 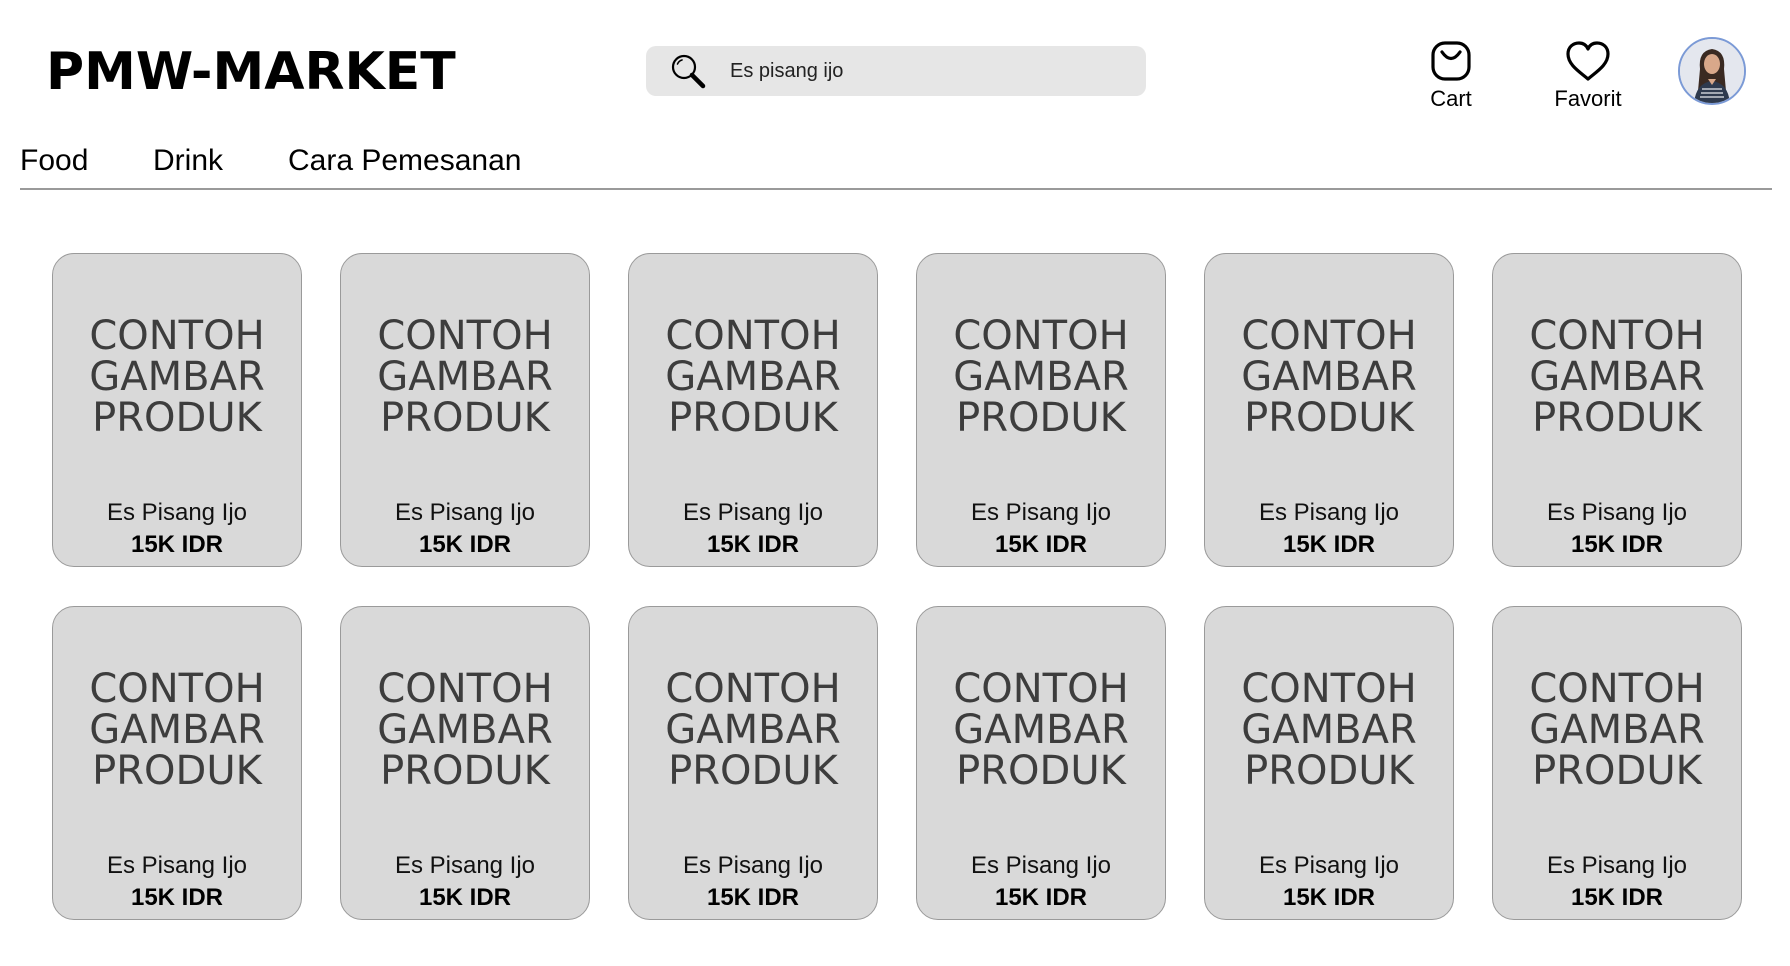 I want to click on search-input, so click(x=937, y=71).